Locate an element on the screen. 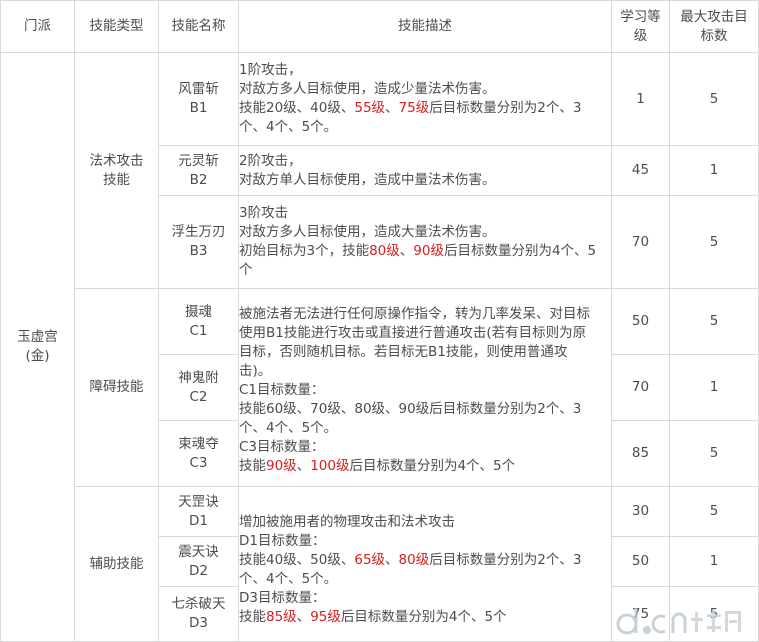 This screenshot has height=642, width=759. skill-name-cell: 天罡诀 D1 is located at coordinates (198, 511).